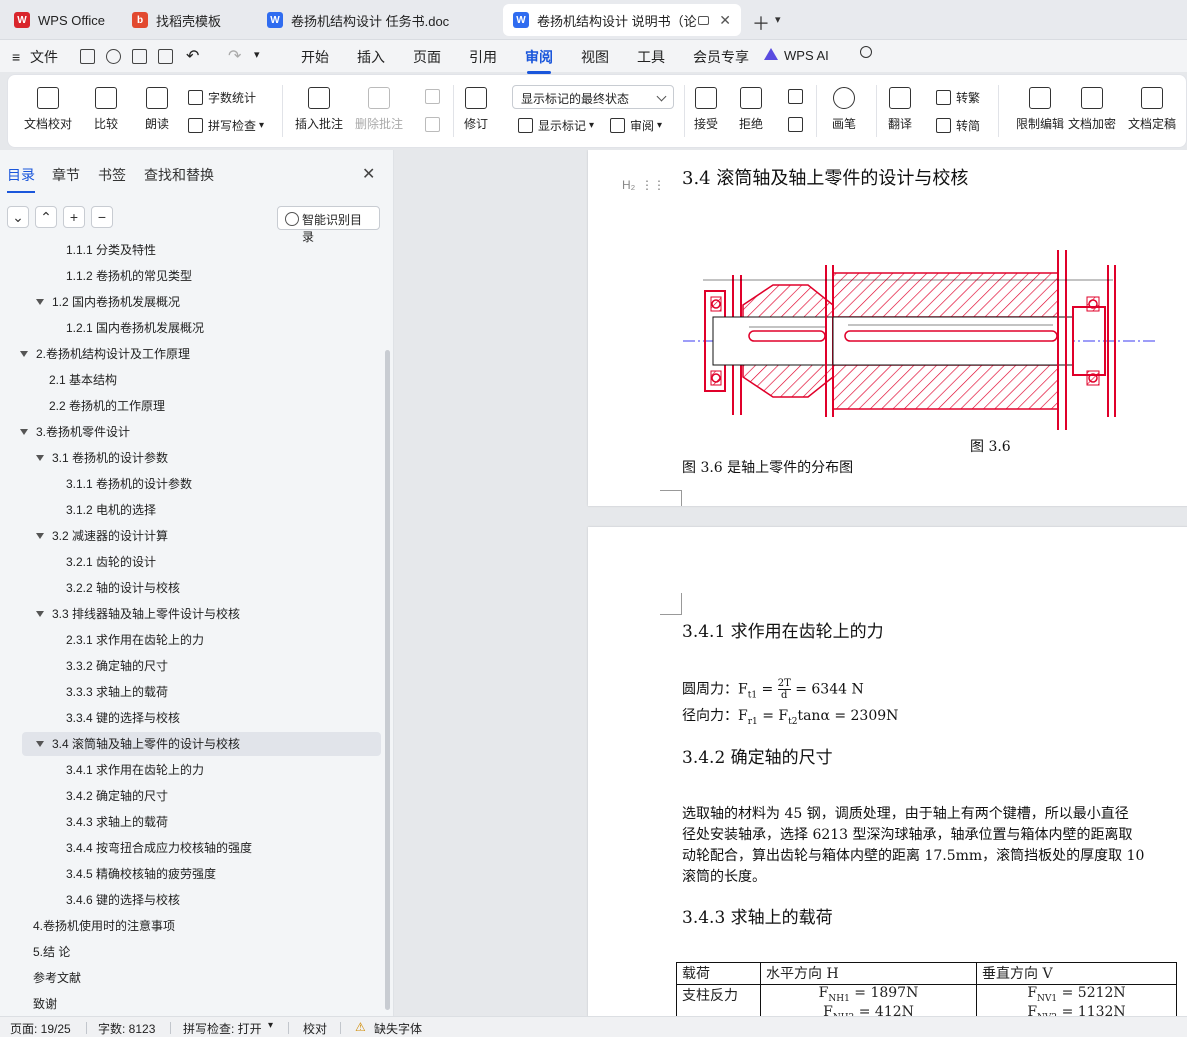 The width and height of the screenshot is (1187, 1037). I want to click on read-aloud-button: 朗读, so click(157, 109).